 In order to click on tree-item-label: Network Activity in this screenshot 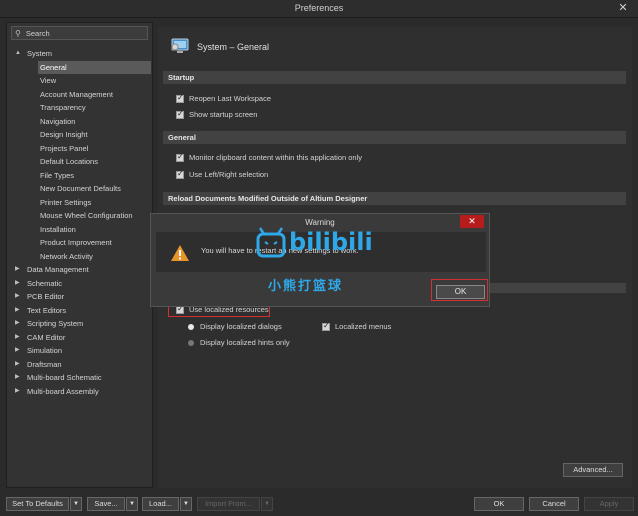, I will do `click(66, 256)`.